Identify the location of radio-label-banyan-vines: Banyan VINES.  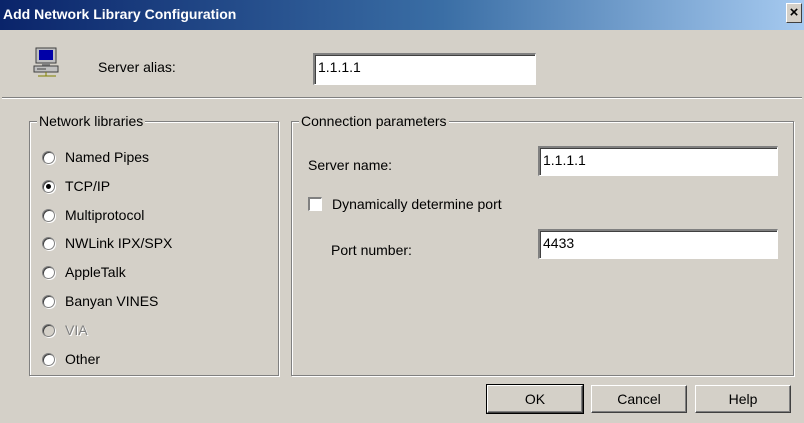
(111, 301).